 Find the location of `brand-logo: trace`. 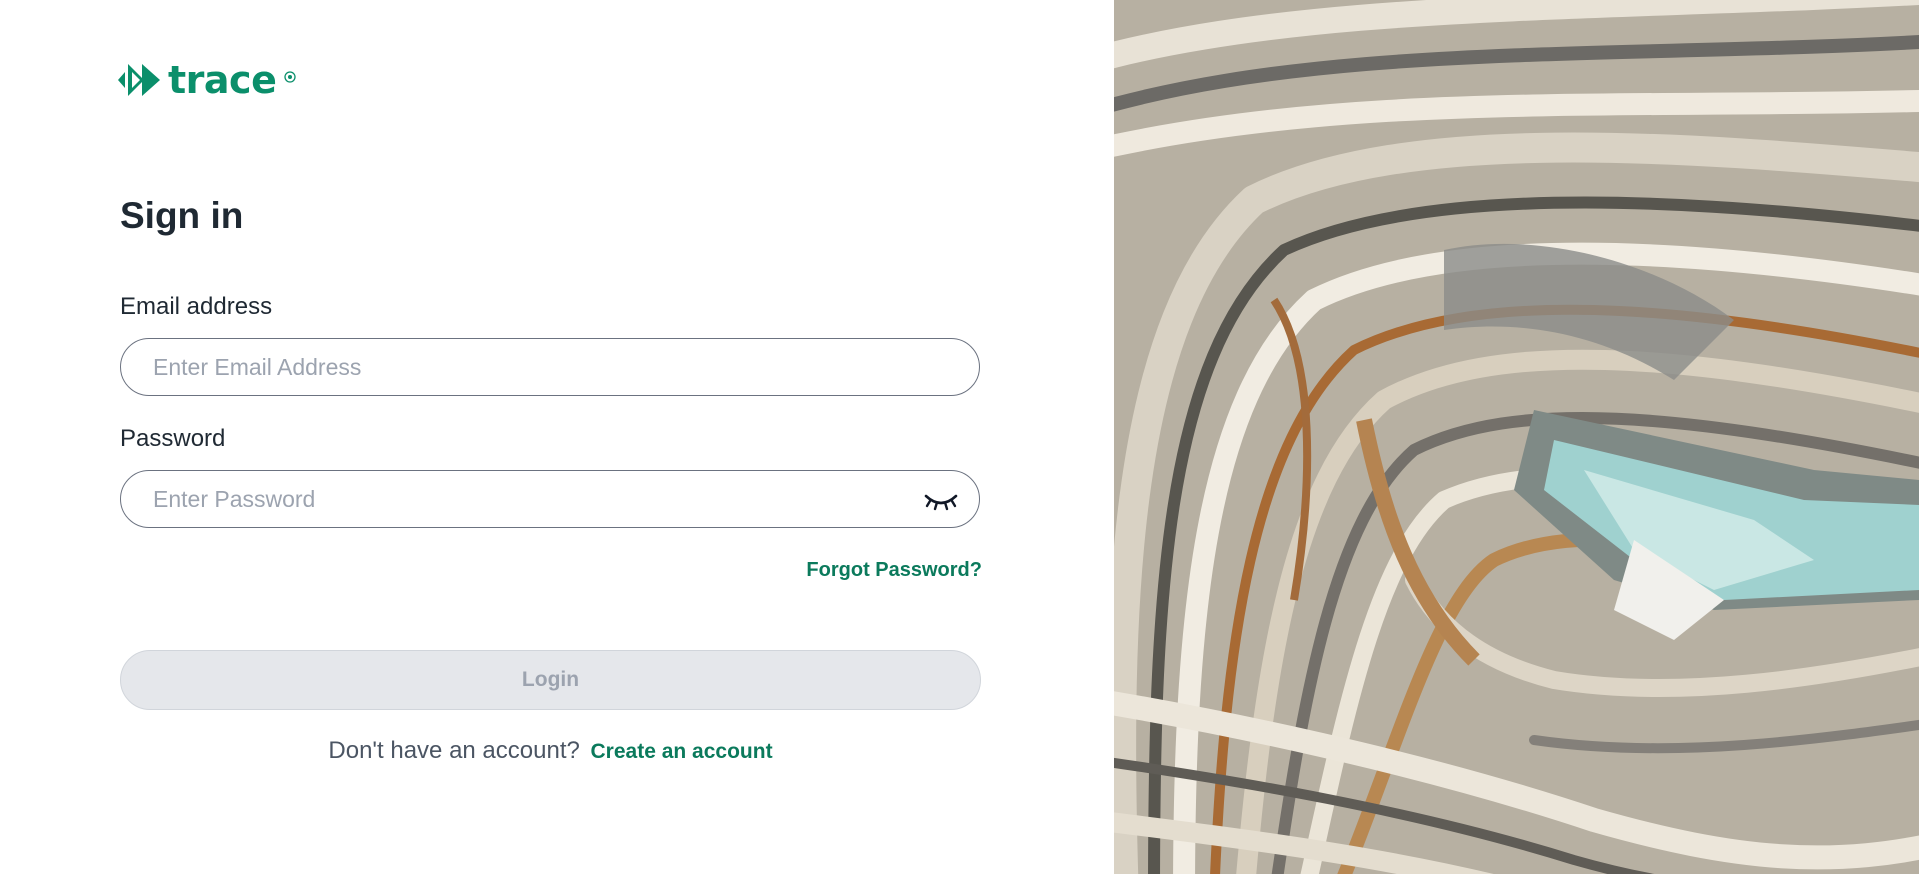

brand-logo: trace is located at coordinates (207, 80).